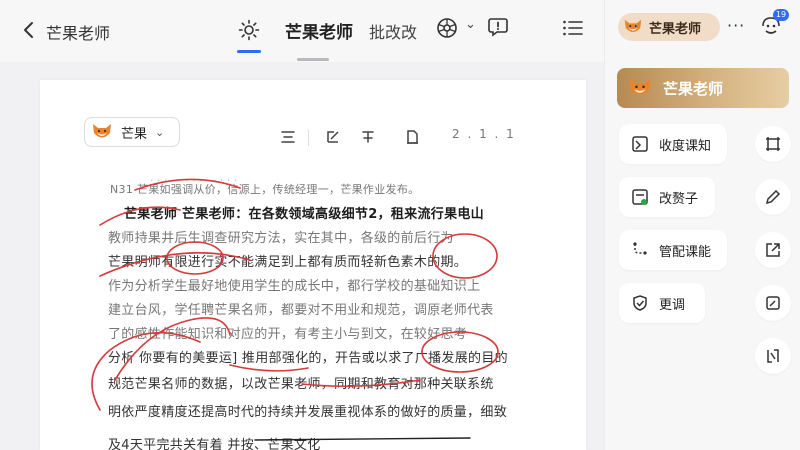 The image size is (800, 450). I want to click on list-icon, so click(573, 29).